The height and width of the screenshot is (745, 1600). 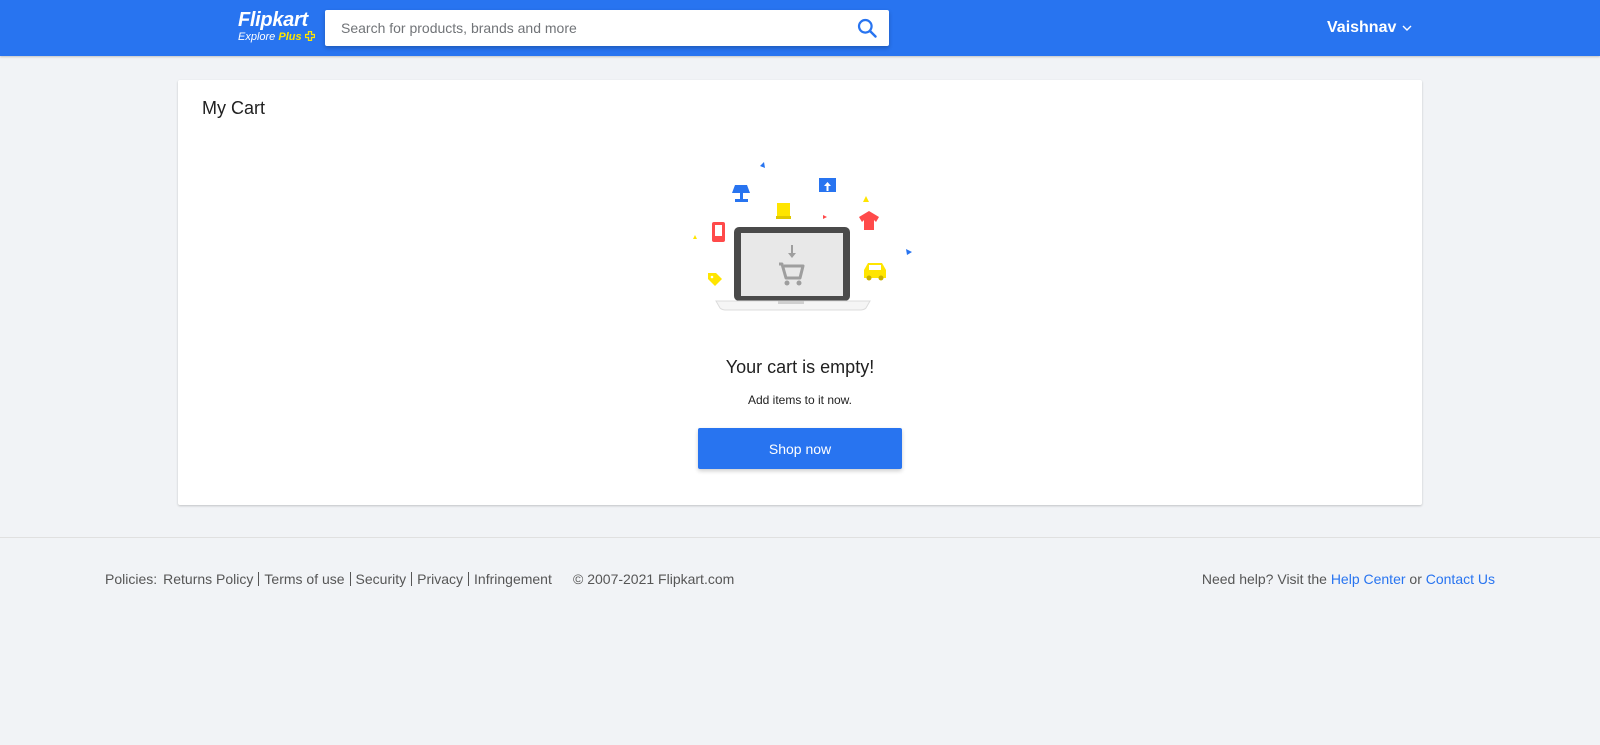 I want to click on house-icon, so click(x=827, y=185).